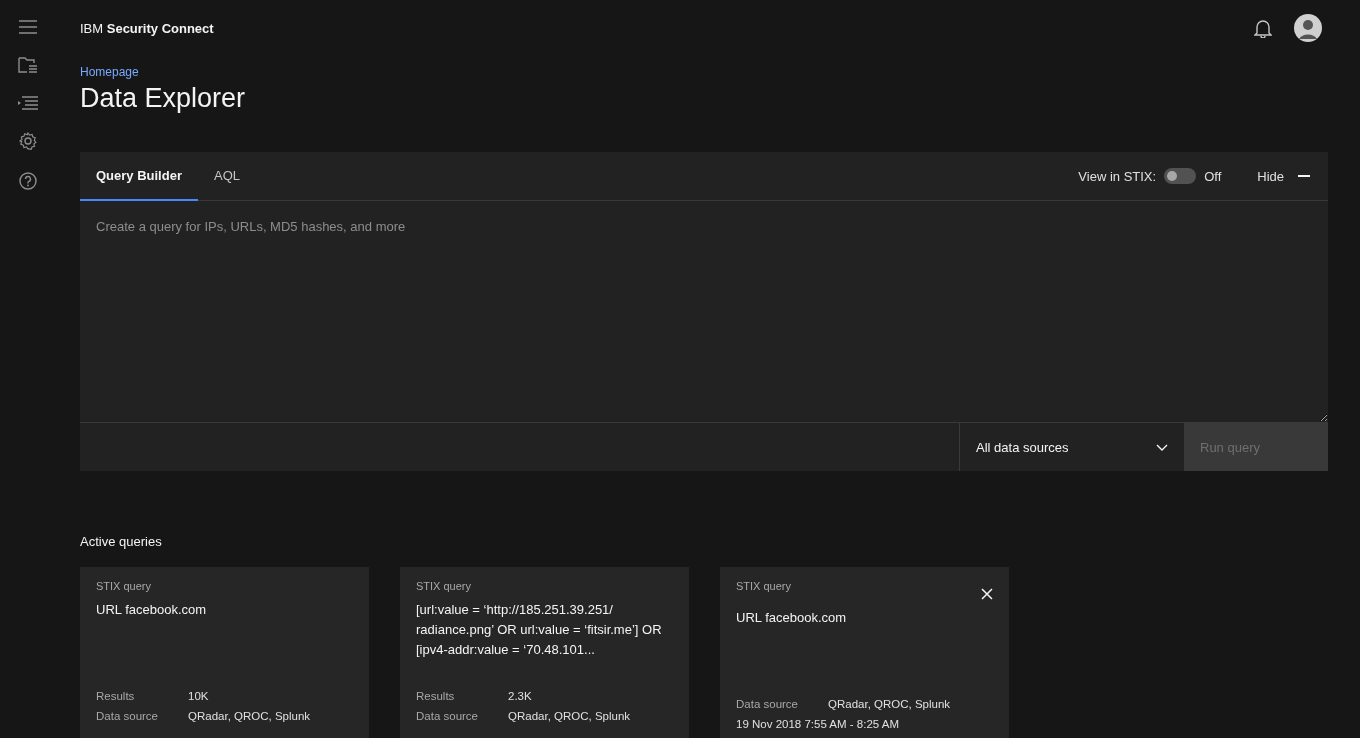 This screenshot has width=1360, height=738. Describe the element at coordinates (987, 594) in the screenshot. I see `close-button` at that location.